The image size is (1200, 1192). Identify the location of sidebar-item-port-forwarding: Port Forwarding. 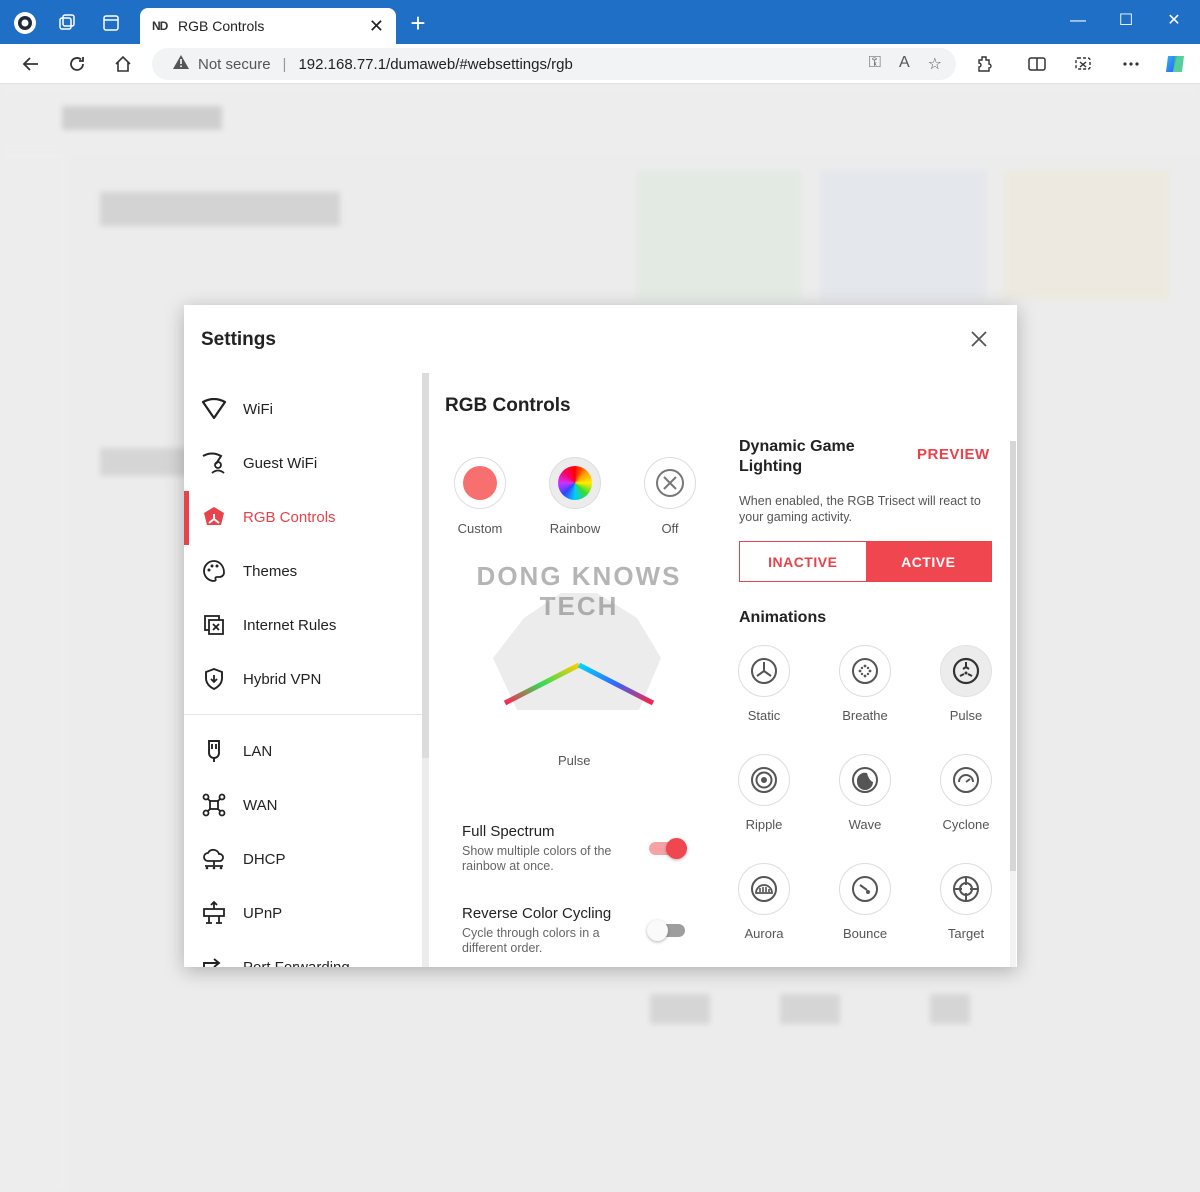
(303, 956).